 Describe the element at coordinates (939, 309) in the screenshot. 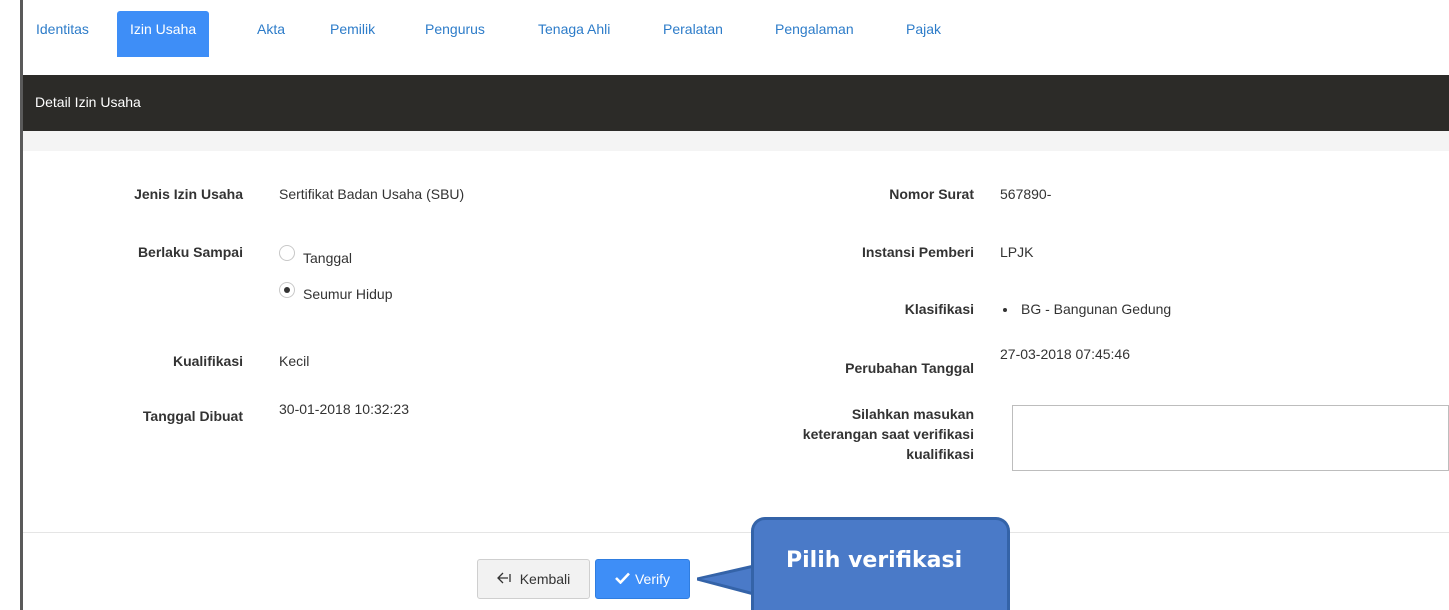

I see `klasifikasi-label: Klasifikasi` at that location.